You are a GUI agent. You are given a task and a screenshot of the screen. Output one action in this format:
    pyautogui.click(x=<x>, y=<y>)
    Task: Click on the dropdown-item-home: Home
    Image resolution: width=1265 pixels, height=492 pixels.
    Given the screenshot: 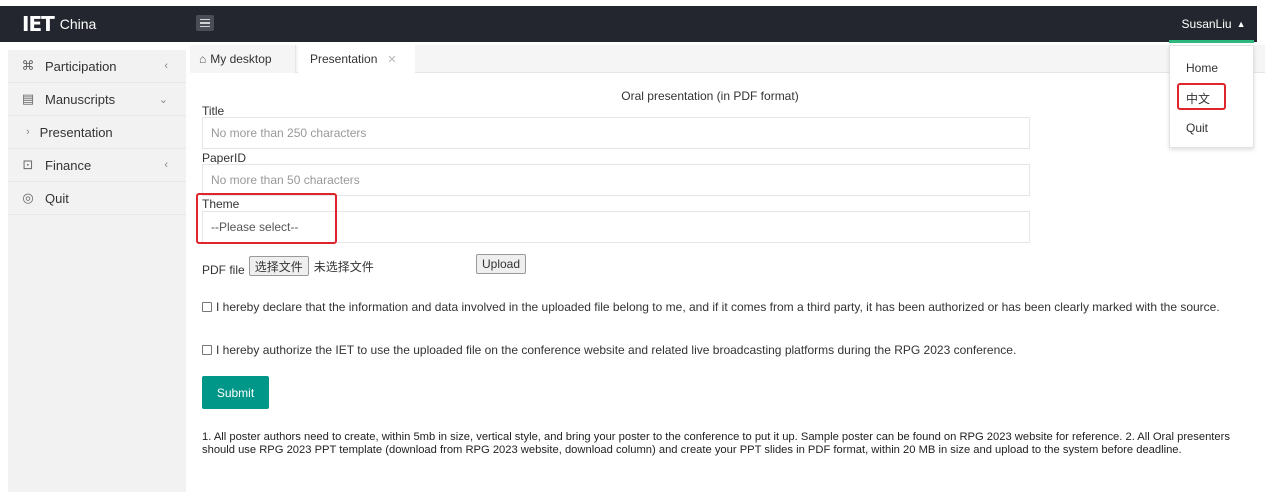 What is the action you would take?
    pyautogui.click(x=1211, y=68)
    